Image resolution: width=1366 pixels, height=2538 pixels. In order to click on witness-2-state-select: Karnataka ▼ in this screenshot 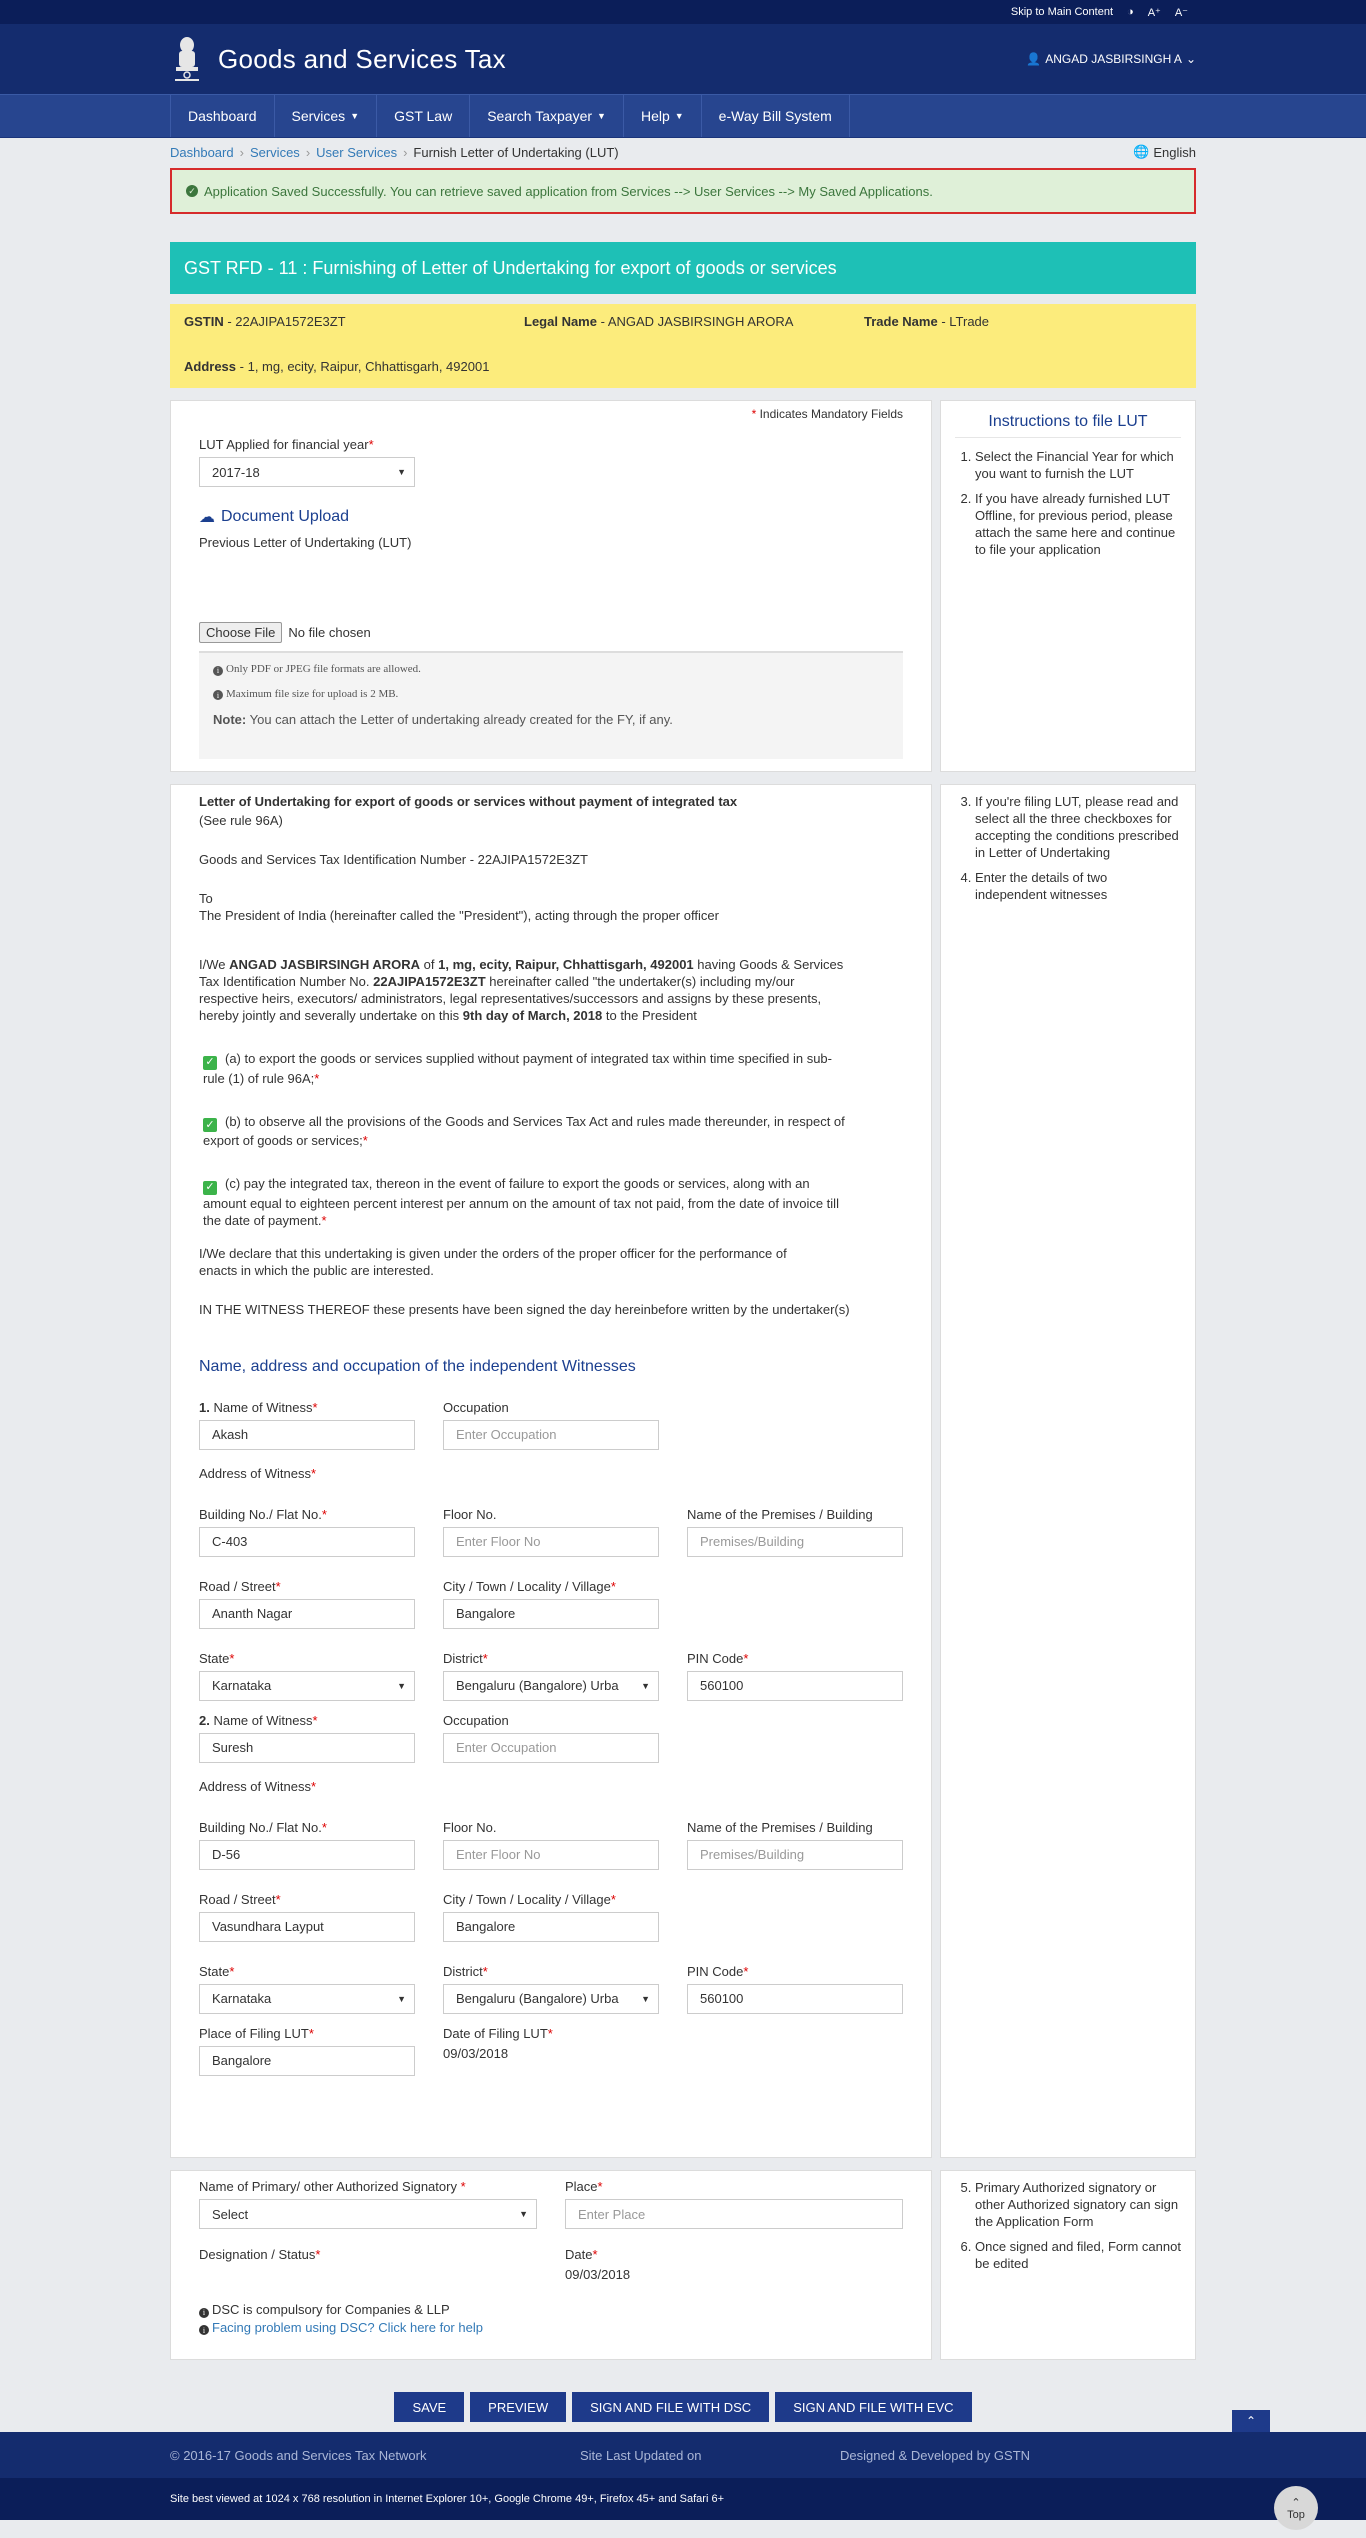, I will do `click(307, 1998)`.